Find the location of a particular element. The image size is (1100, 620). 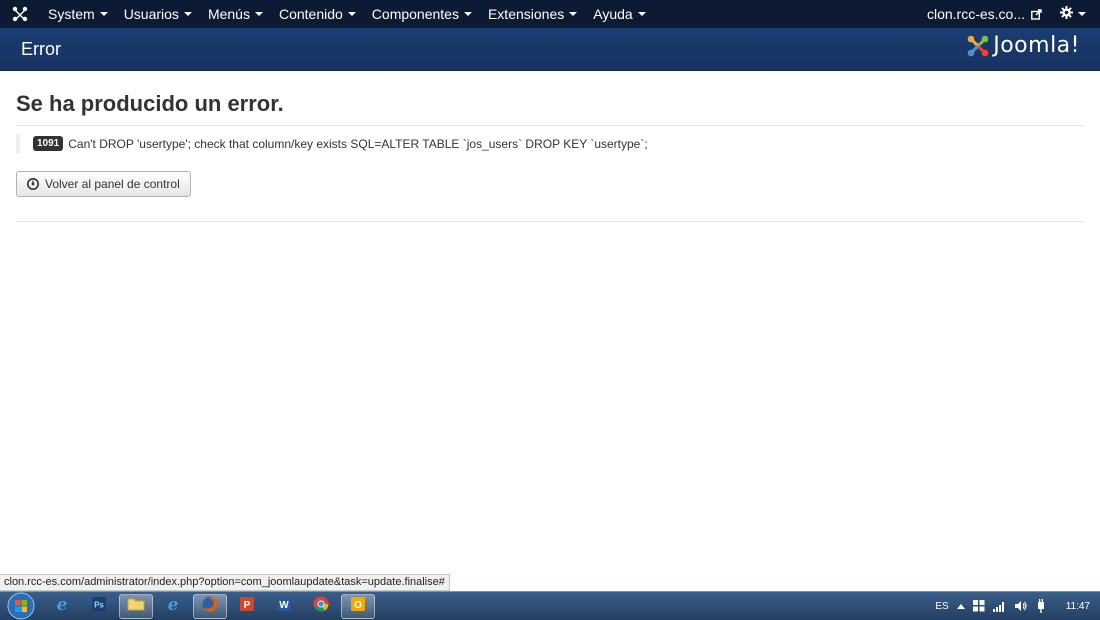

action-center-icon is located at coordinates (978, 606).